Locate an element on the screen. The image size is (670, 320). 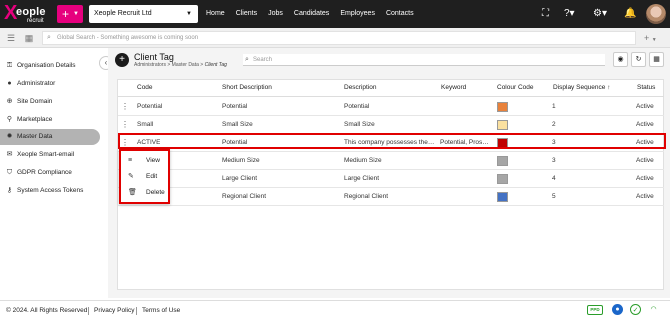
cell-display-sequence: 2 is located at coordinates (554, 124).